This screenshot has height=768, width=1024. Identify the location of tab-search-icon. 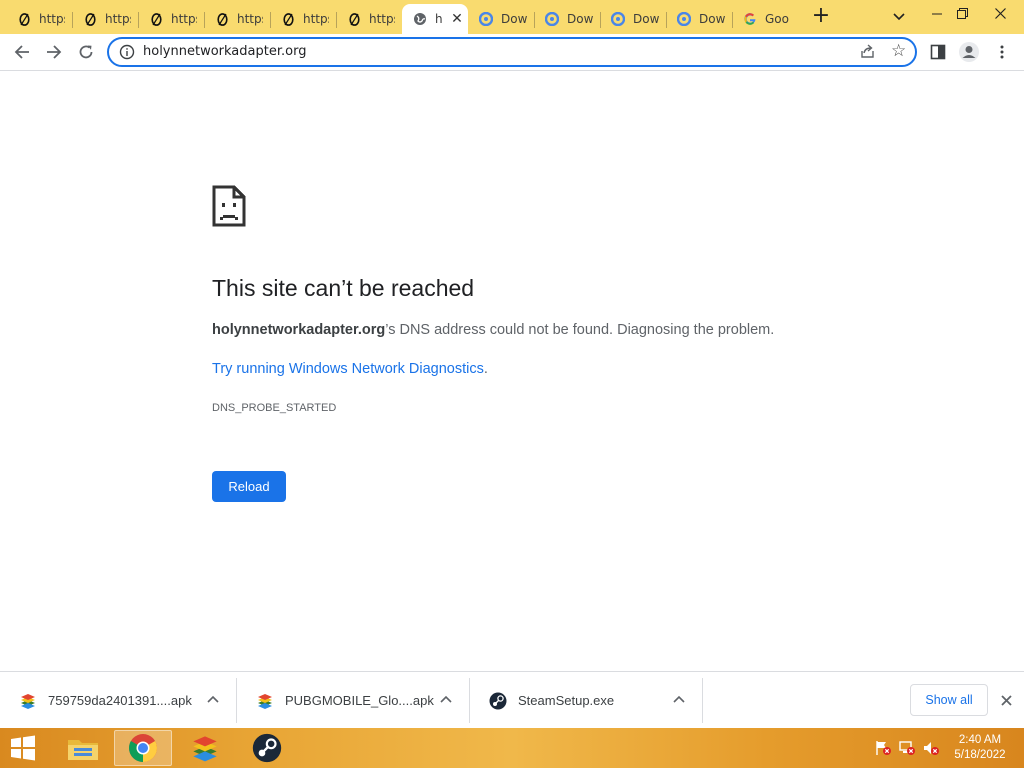
(899, 17).